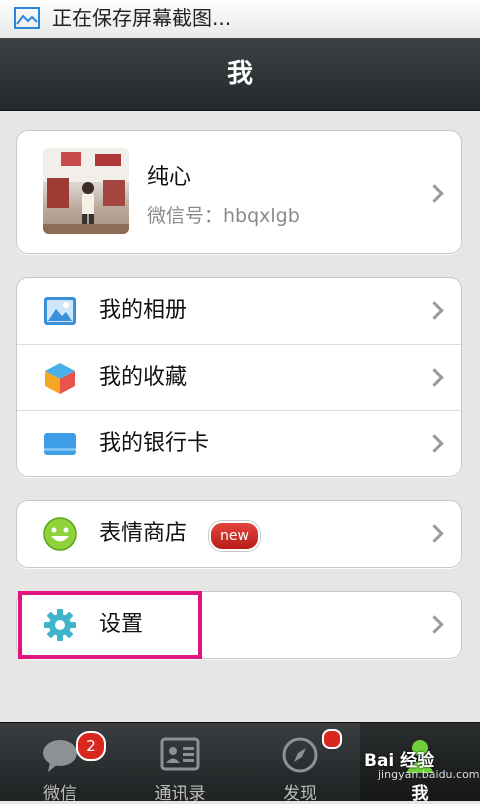 The height and width of the screenshot is (804, 480). What do you see at coordinates (239, 311) in the screenshot?
I see `menu-item-album: 我的相册` at bounding box center [239, 311].